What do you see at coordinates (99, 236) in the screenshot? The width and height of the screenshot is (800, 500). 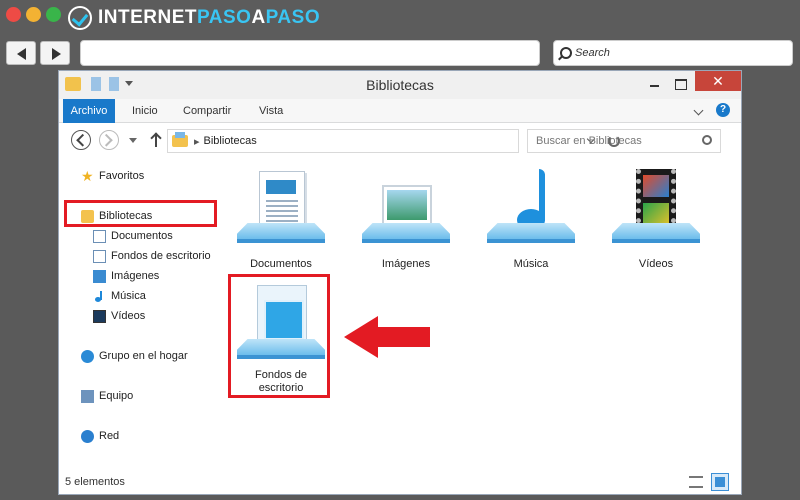 I see `document-icon` at bounding box center [99, 236].